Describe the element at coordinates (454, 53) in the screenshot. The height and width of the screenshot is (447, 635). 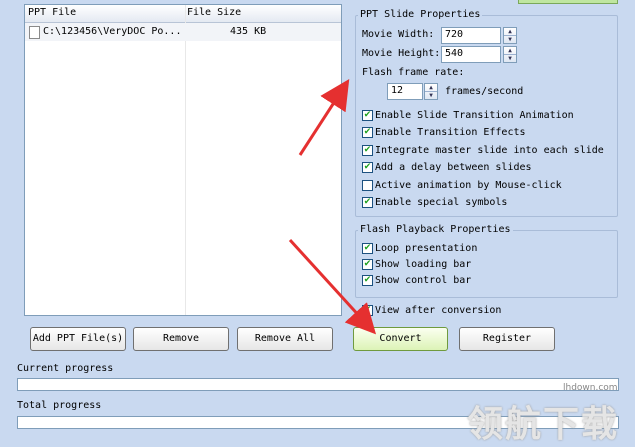
I see `movie-height-value: 540` at that location.